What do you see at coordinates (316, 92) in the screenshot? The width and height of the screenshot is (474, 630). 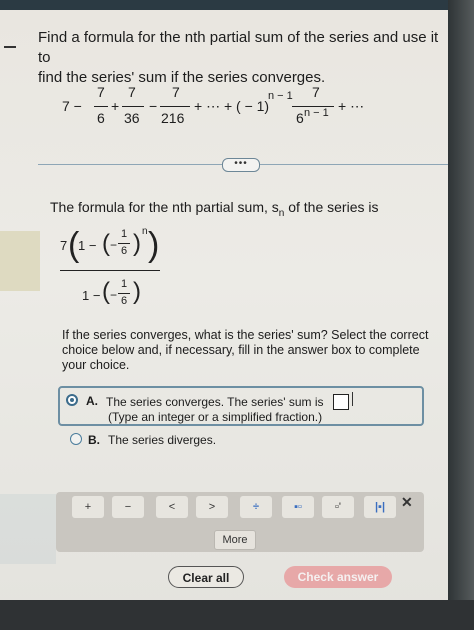 I see `termn-numerator: 7` at bounding box center [316, 92].